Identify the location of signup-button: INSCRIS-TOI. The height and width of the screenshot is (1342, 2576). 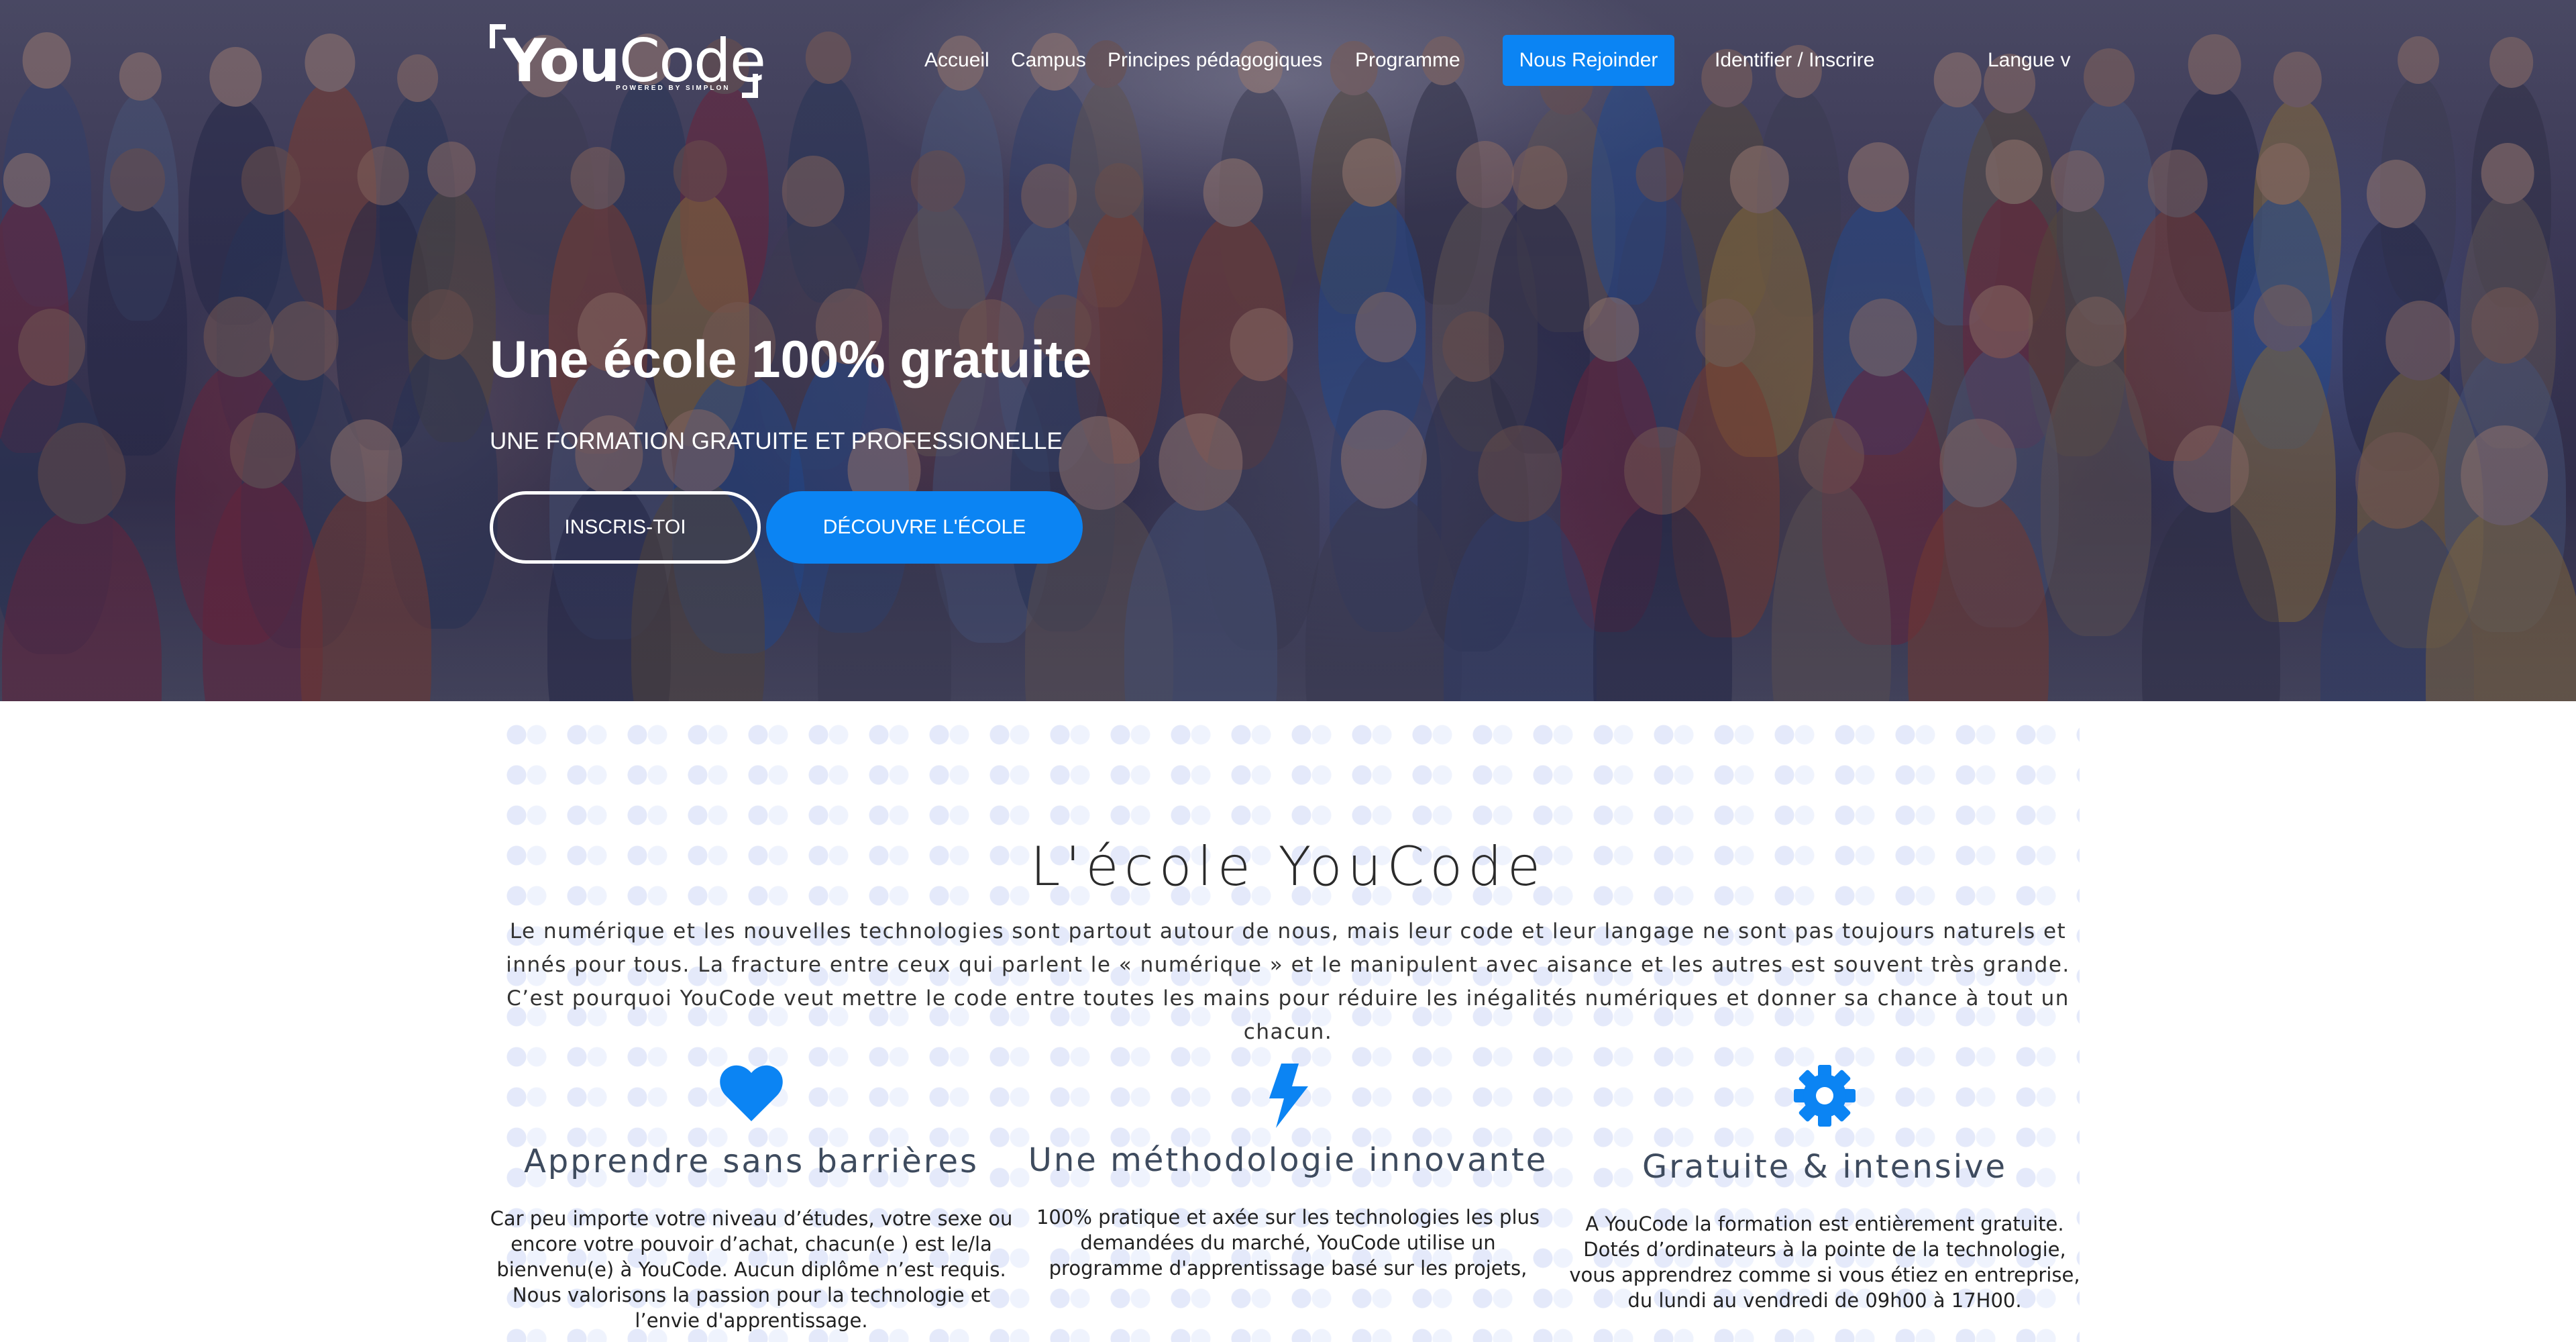
(625, 527).